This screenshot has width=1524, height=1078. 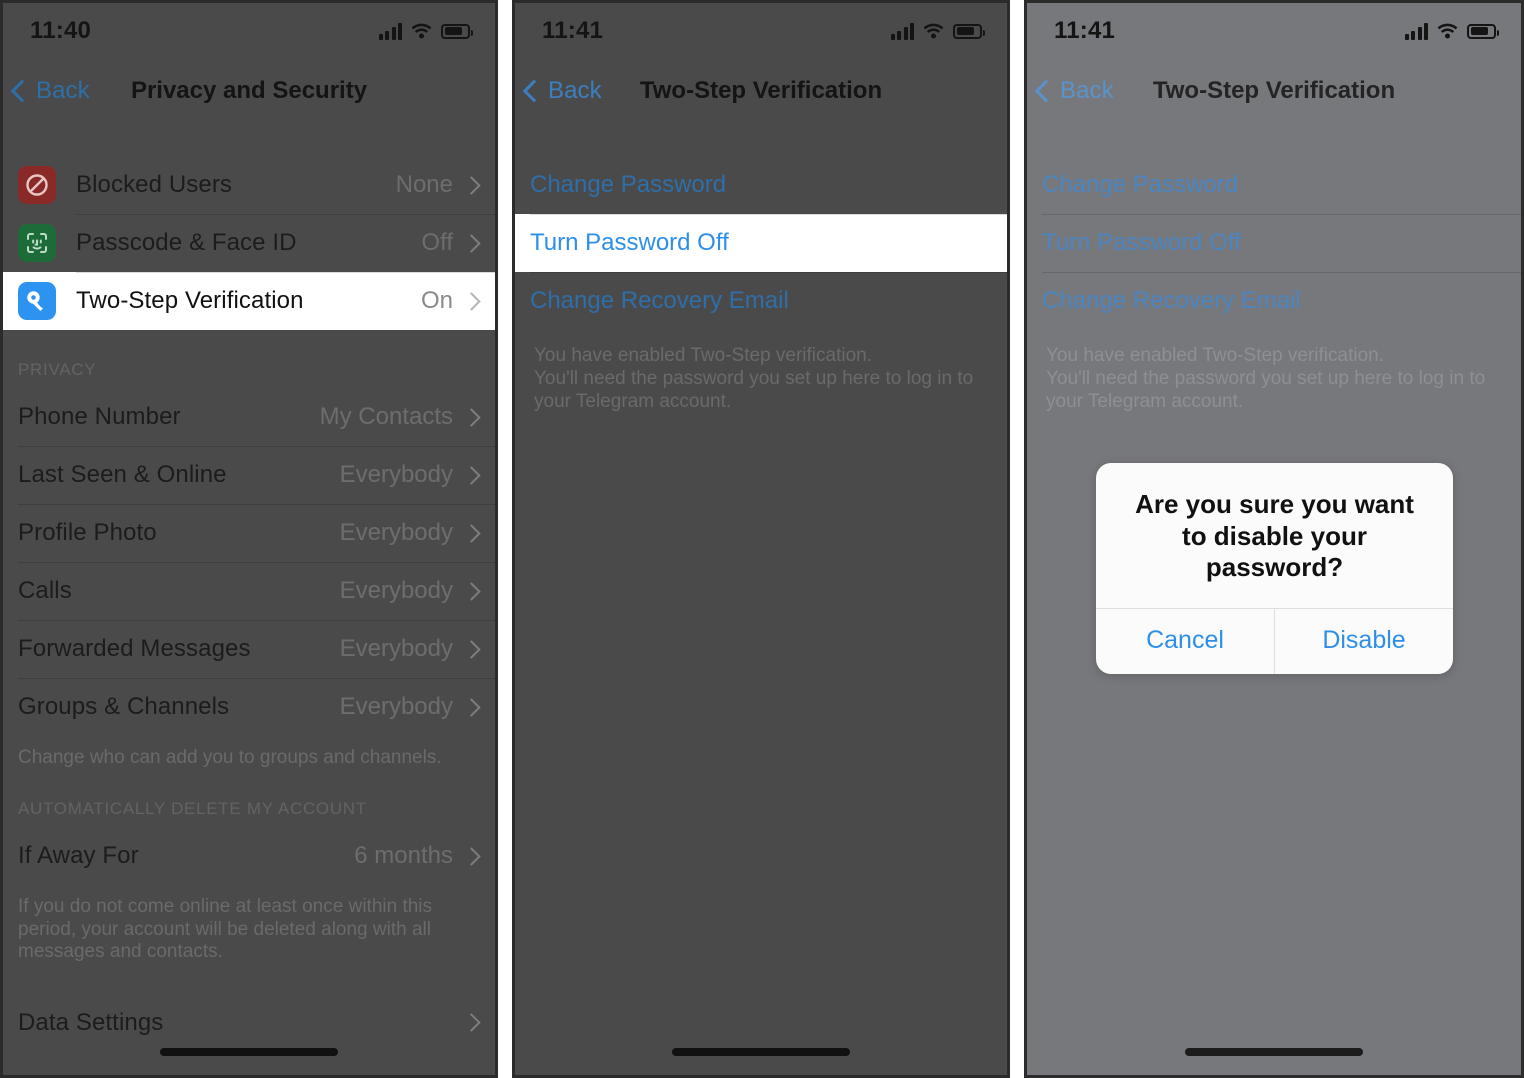 What do you see at coordinates (45, 590) in the screenshot?
I see `row-label: Calls` at bounding box center [45, 590].